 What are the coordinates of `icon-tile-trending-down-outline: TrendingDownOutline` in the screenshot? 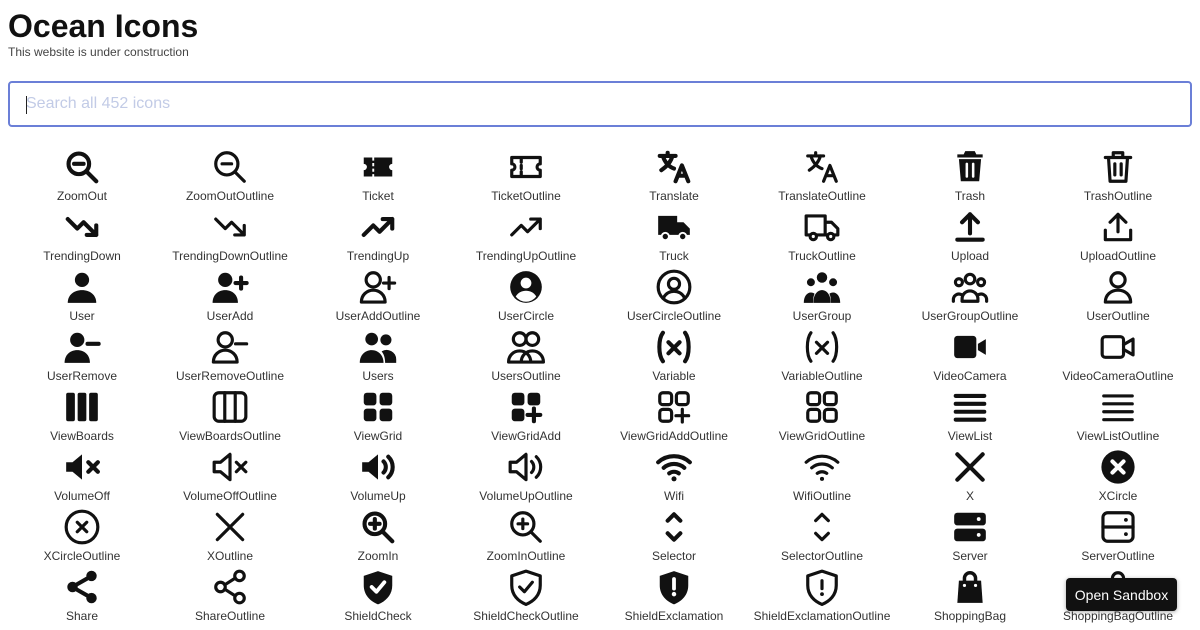 It's located at (230, 238).